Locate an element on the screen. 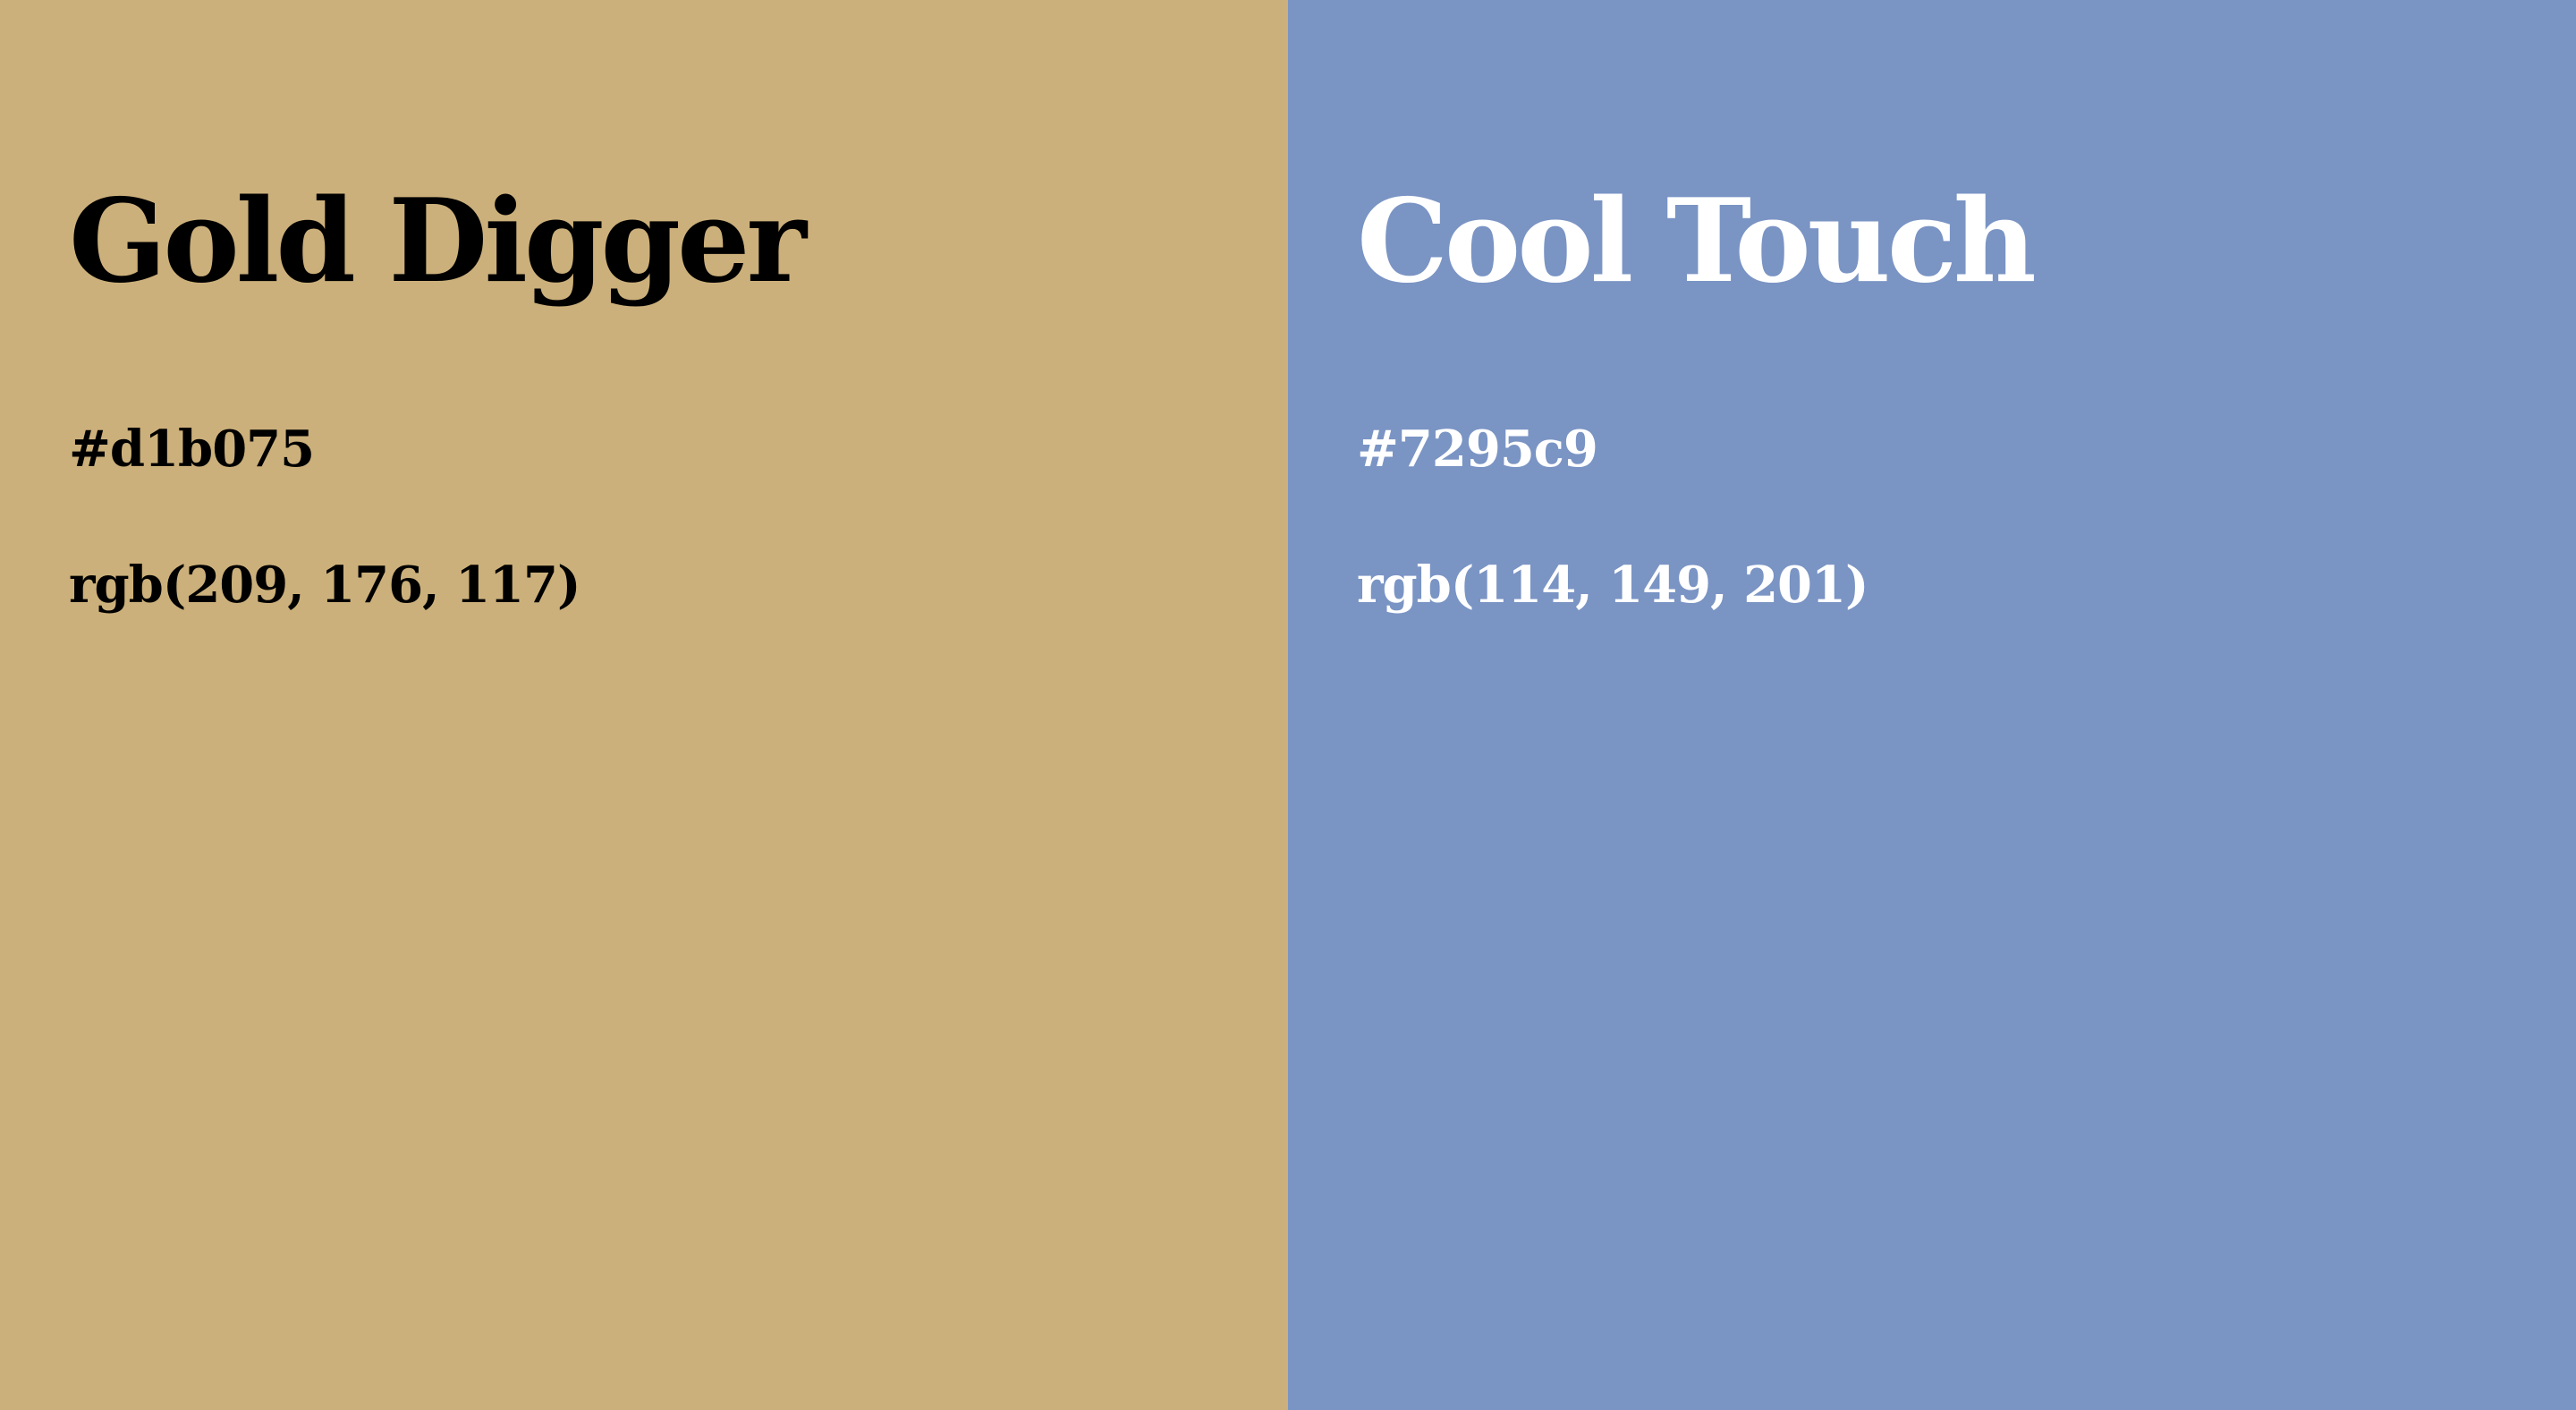  swatch-hex-code: #7295c9 is located at coordinates (1477, 450).